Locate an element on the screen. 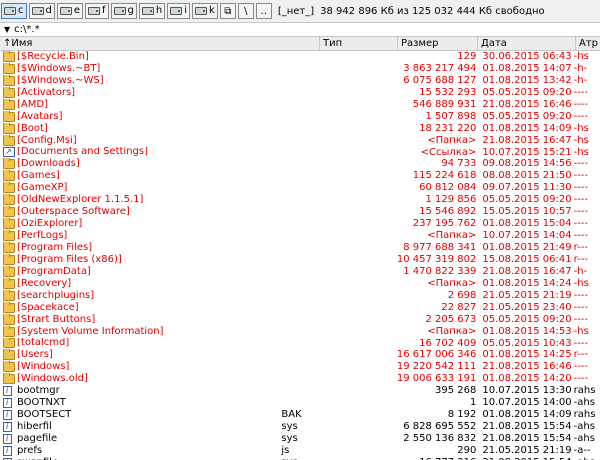 The width and height of the screenshot is (600, 460). file-row: BOOTSECT BAK 8 192 01.08.2015 14:09rahs is located at coordinates (300, 415).